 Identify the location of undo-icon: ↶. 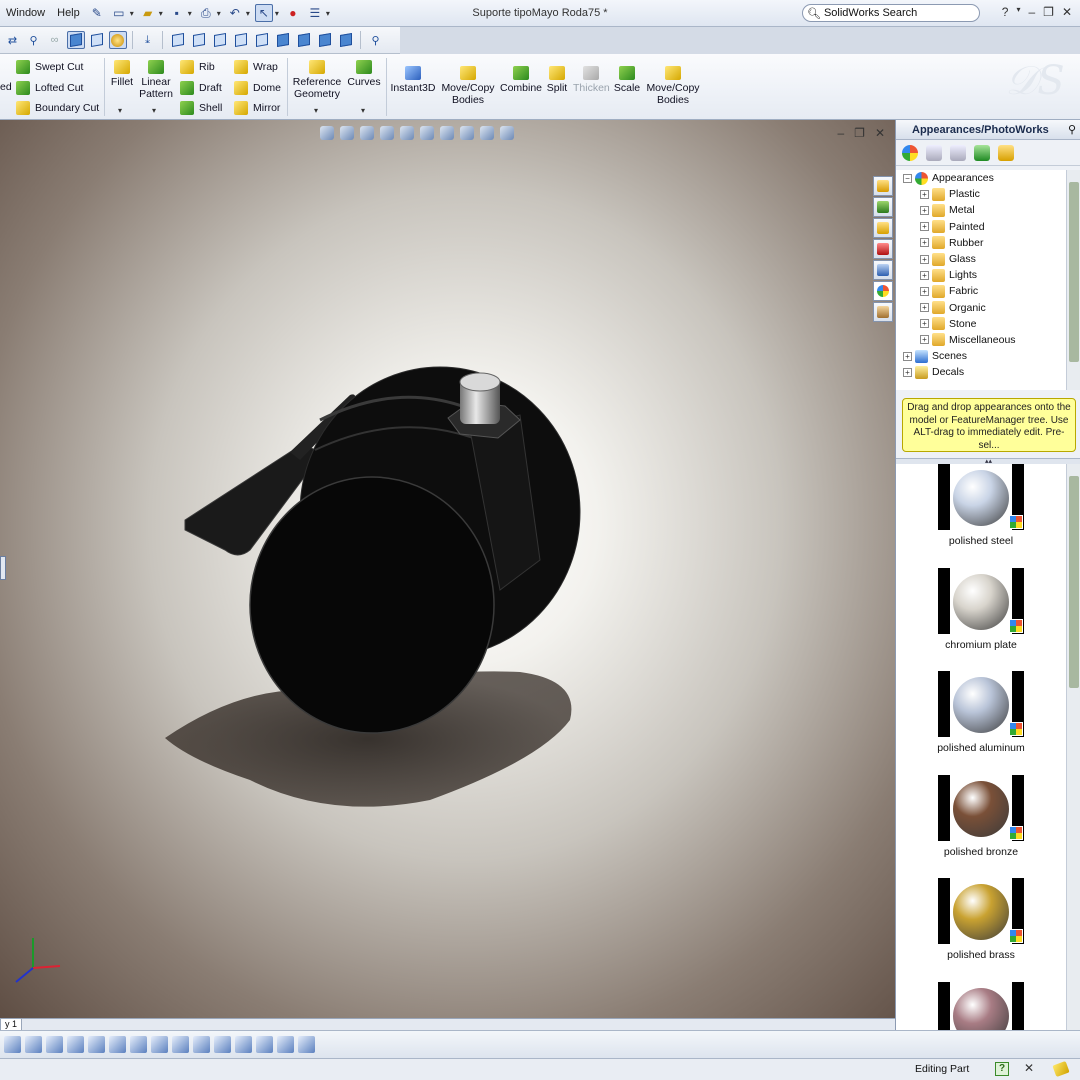
(235, 13).